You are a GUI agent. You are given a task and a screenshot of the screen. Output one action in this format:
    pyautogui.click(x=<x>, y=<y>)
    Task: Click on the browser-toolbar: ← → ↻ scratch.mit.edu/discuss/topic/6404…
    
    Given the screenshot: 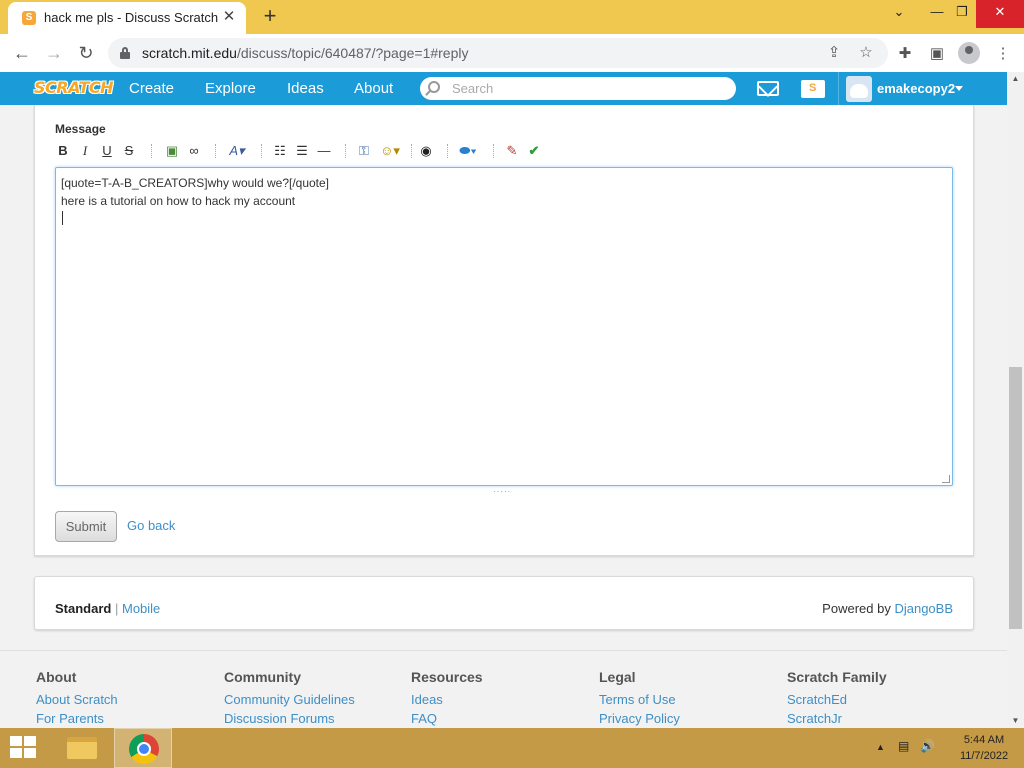 What is the action you would take?
    pyautogui.click(x=512, y=53)
    